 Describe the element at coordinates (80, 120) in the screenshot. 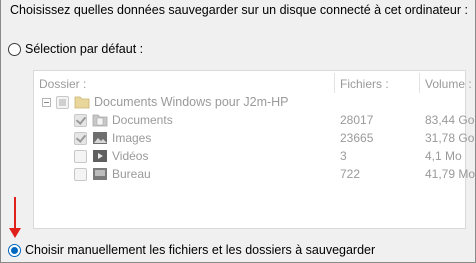

I see `documents-checkbox` at that location.